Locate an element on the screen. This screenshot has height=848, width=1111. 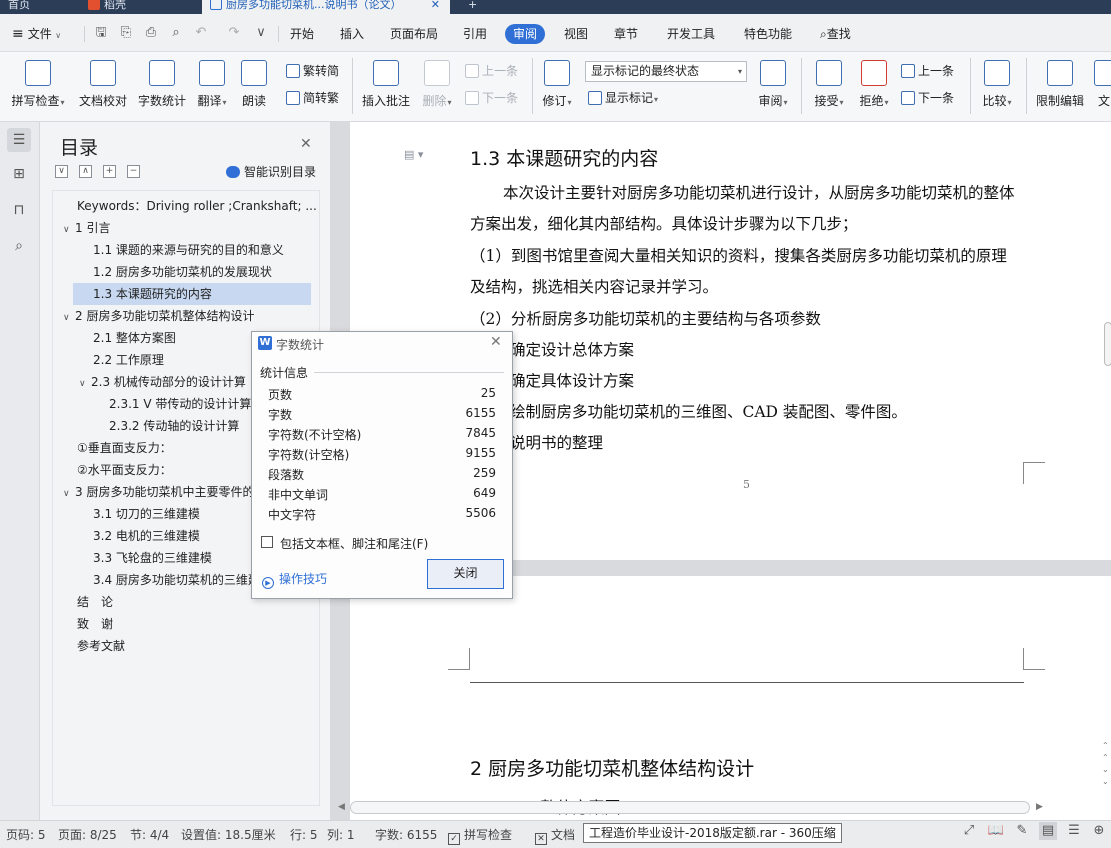
reject-button: 拒绝▾ is located at coordinates (874, 84).